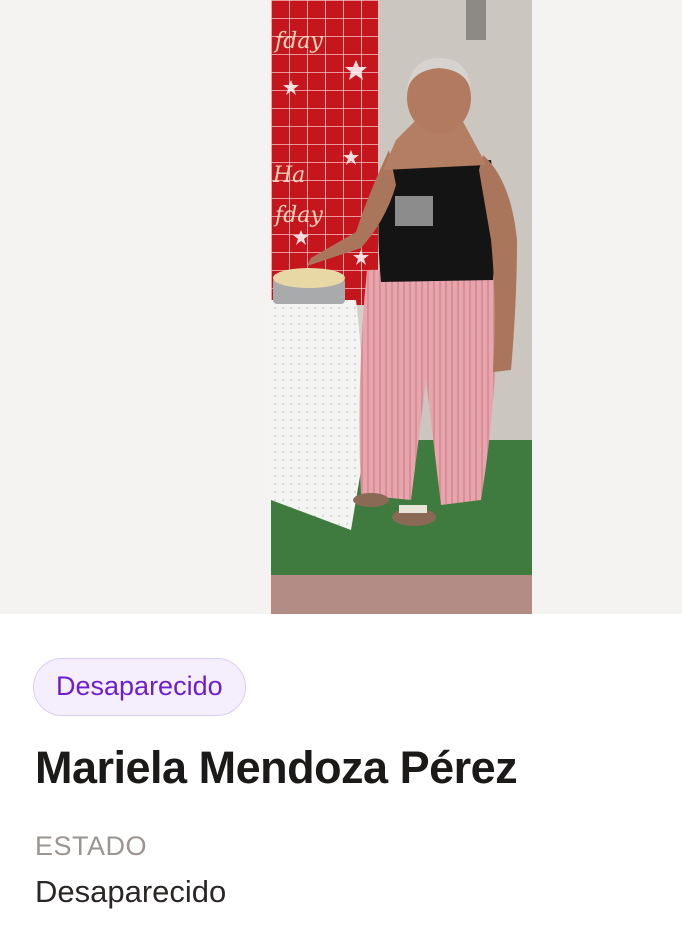 Image resolution: width=682 pixels, height=929 pixels. Describe the element at coordinates (139, 687) in the screenshot. I see `status-badge: Desaparecido` at that location.